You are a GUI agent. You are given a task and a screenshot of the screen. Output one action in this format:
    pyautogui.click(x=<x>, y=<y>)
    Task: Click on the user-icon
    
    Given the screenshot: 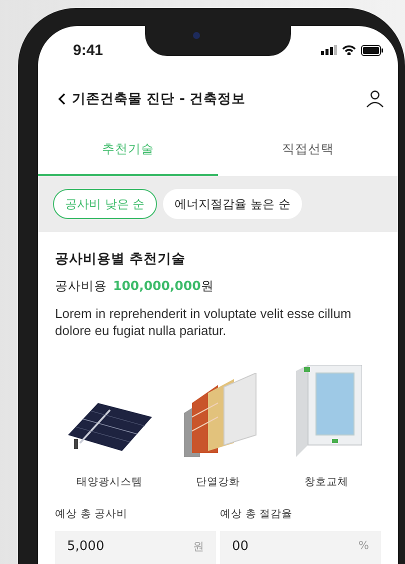 What is the action you would take?
    pyautogui.click(x=375, y=99)
    